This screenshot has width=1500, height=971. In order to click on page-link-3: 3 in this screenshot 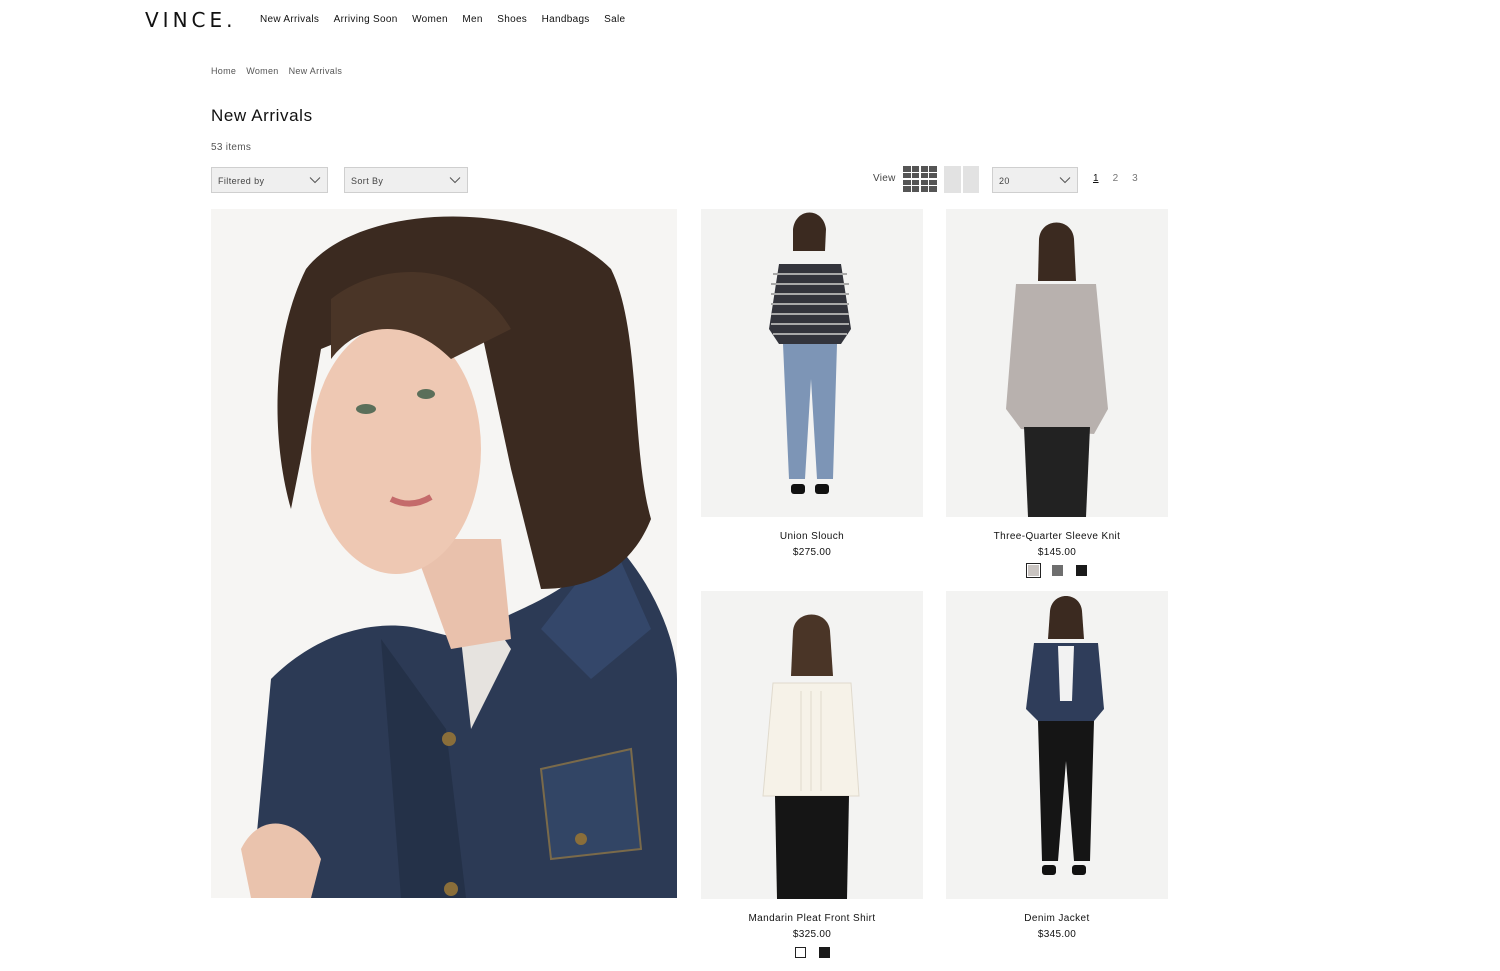, I will do `click(1135, 178)`.